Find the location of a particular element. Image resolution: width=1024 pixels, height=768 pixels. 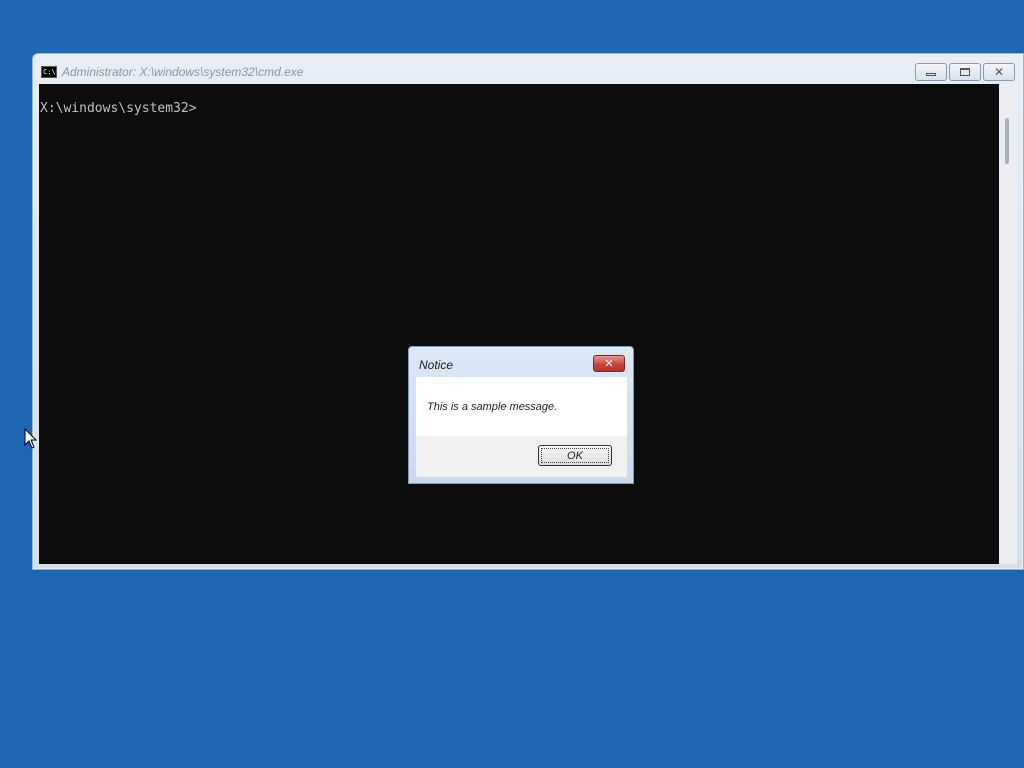

minimize-icon is located at coordinates (931, 74).